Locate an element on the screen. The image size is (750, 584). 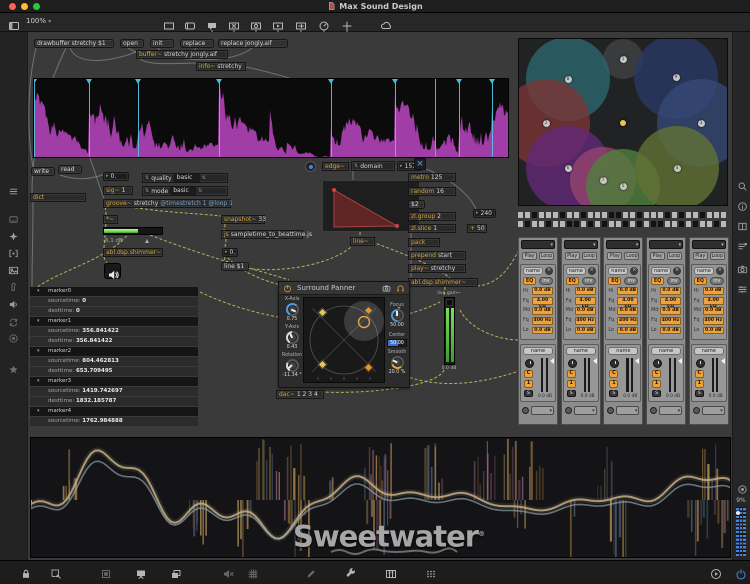
function-editor is located at coordinates (371, 206).